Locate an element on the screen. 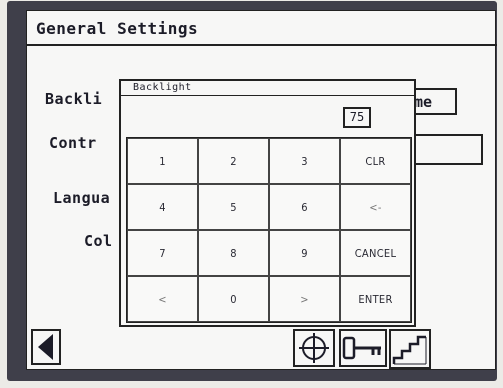 The image size is (503, 388). field-label-contrast: Contr is located at coordinates (73, 143).